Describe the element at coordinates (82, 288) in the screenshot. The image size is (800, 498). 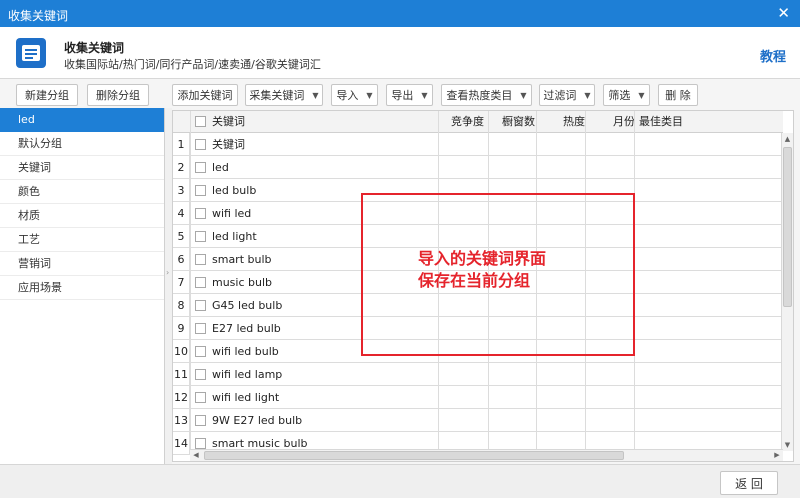
I see `sidebar-item-scenario: 应用场景` at that location.